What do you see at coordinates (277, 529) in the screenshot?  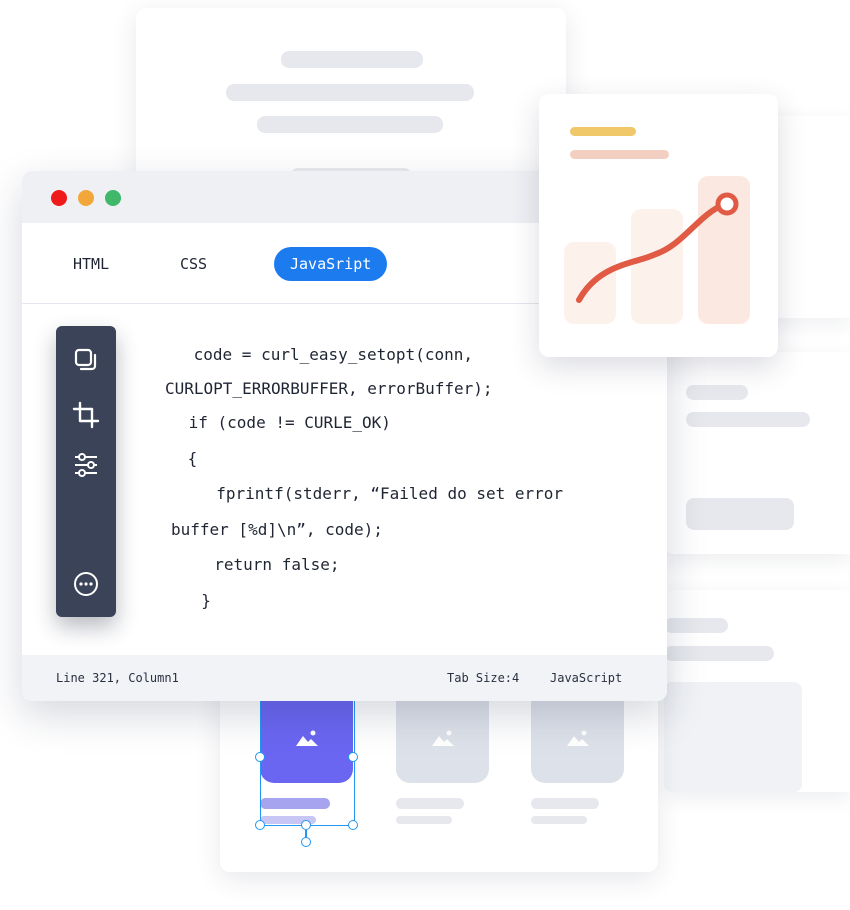 I see `code-line: buffer [%d]\n”, code);` at bounding box center [277, 529].